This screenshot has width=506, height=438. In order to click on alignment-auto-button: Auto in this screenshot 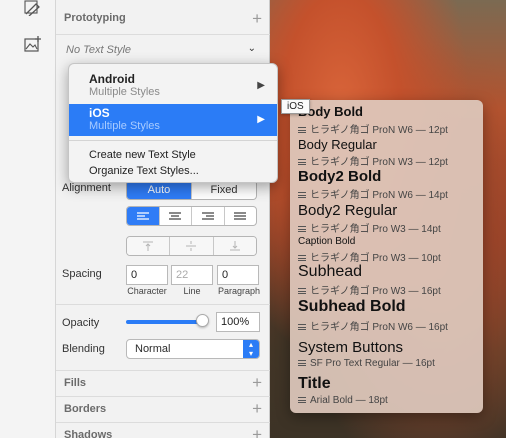, I will do `click(159, 190)`.